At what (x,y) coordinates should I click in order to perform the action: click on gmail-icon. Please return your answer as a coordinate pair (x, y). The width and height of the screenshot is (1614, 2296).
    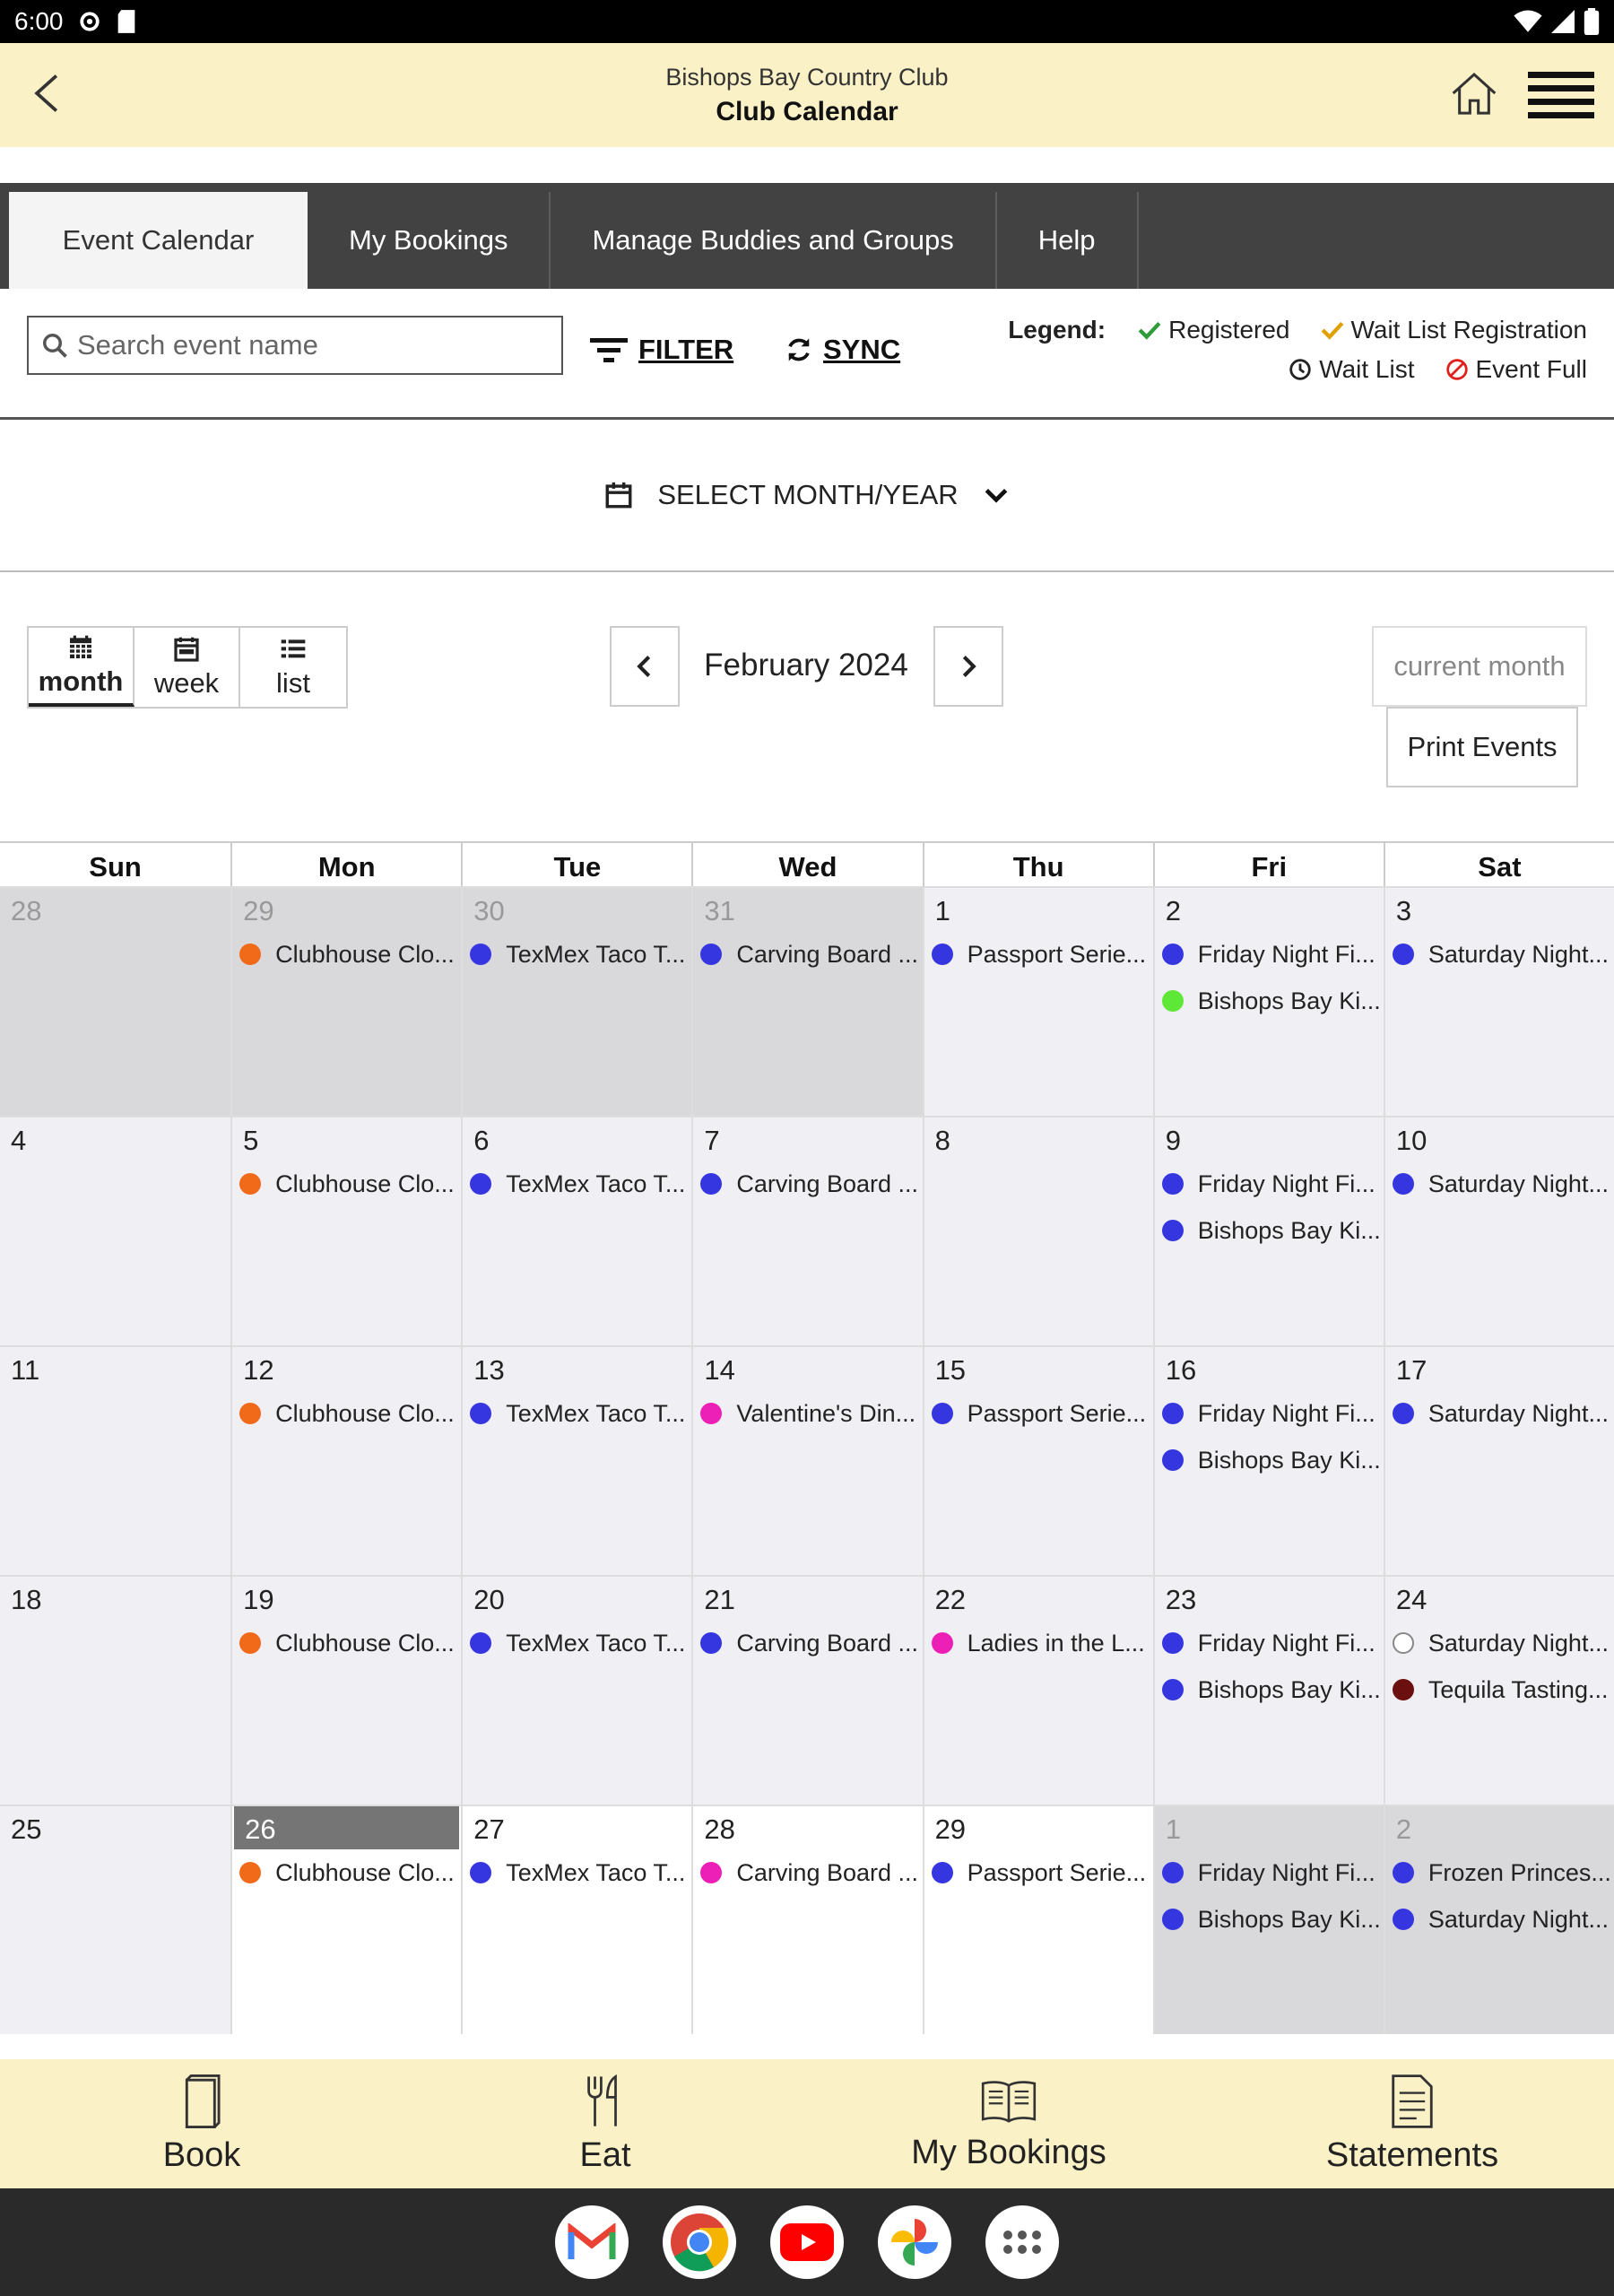
    Looking at the image, I should click on (592, 2242).